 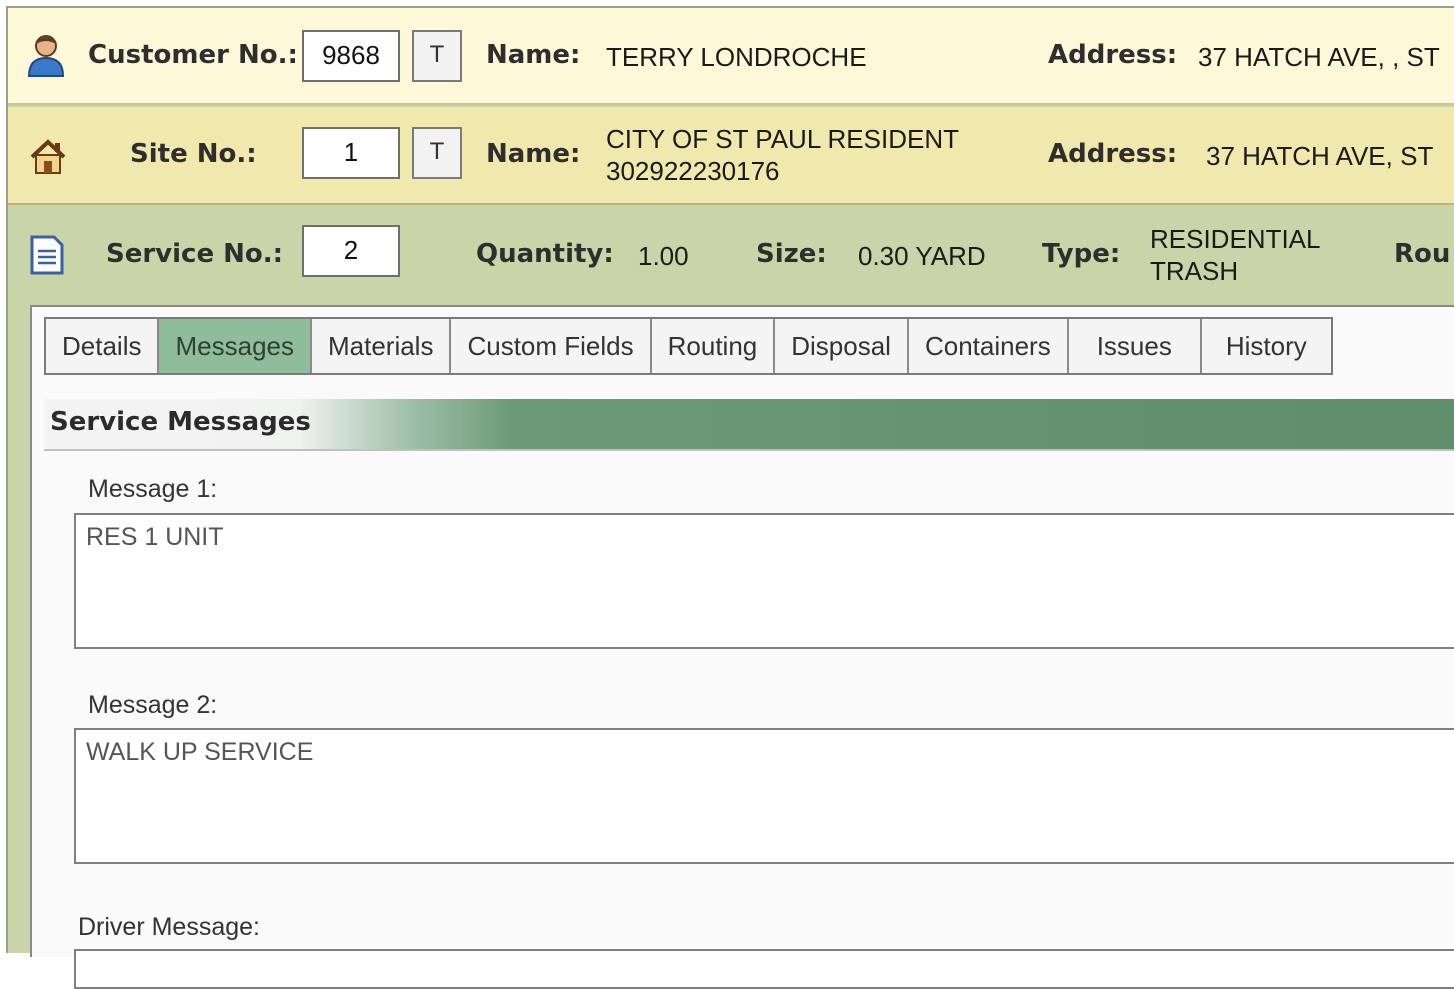 I want to click on tab-messages: Messages, so click(x=235, y=346).